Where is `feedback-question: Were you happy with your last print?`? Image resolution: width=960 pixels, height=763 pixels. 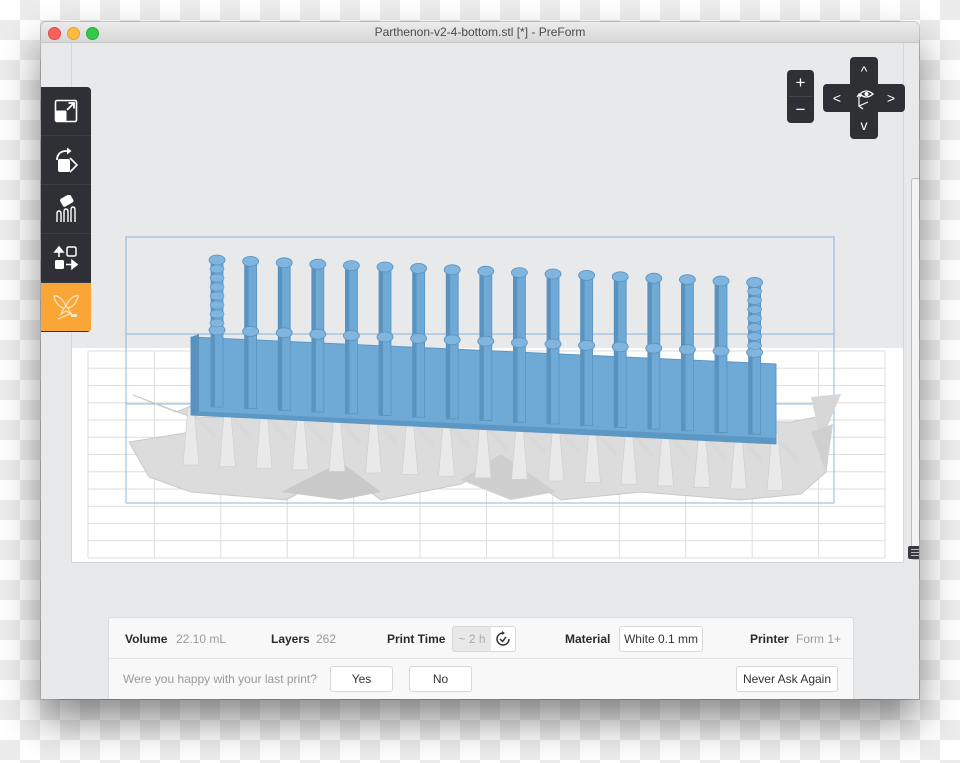
feedback-question: Were you happy with your last print? is located at coordinates (220, 679).